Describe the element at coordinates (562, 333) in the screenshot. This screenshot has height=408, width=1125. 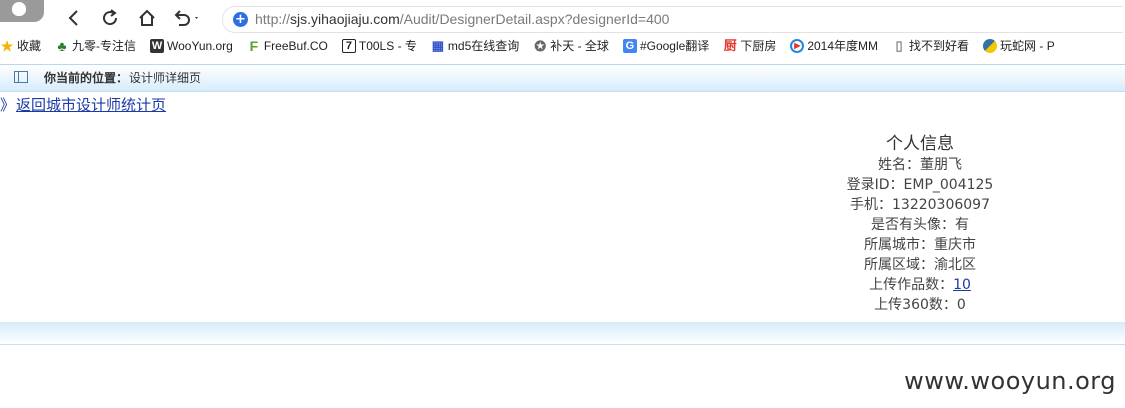
I see `footer-bar` at that location.